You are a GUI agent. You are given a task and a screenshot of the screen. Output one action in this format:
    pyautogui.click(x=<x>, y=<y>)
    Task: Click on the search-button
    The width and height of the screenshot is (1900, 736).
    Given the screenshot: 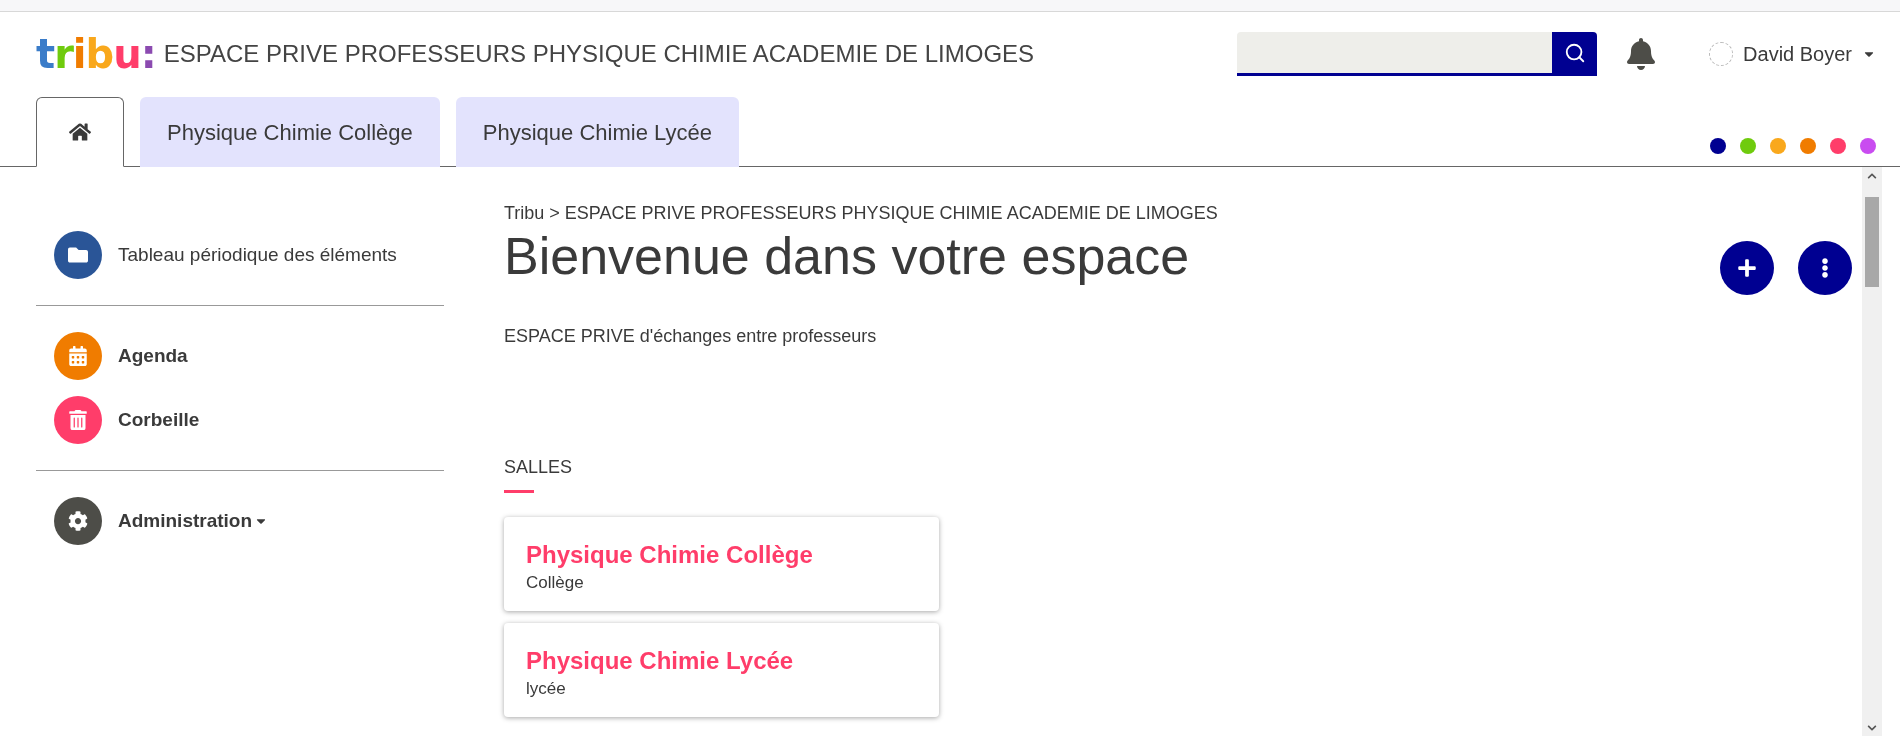 What is the action you would take?
    pyautogui.click(x=1575, y=52)
    